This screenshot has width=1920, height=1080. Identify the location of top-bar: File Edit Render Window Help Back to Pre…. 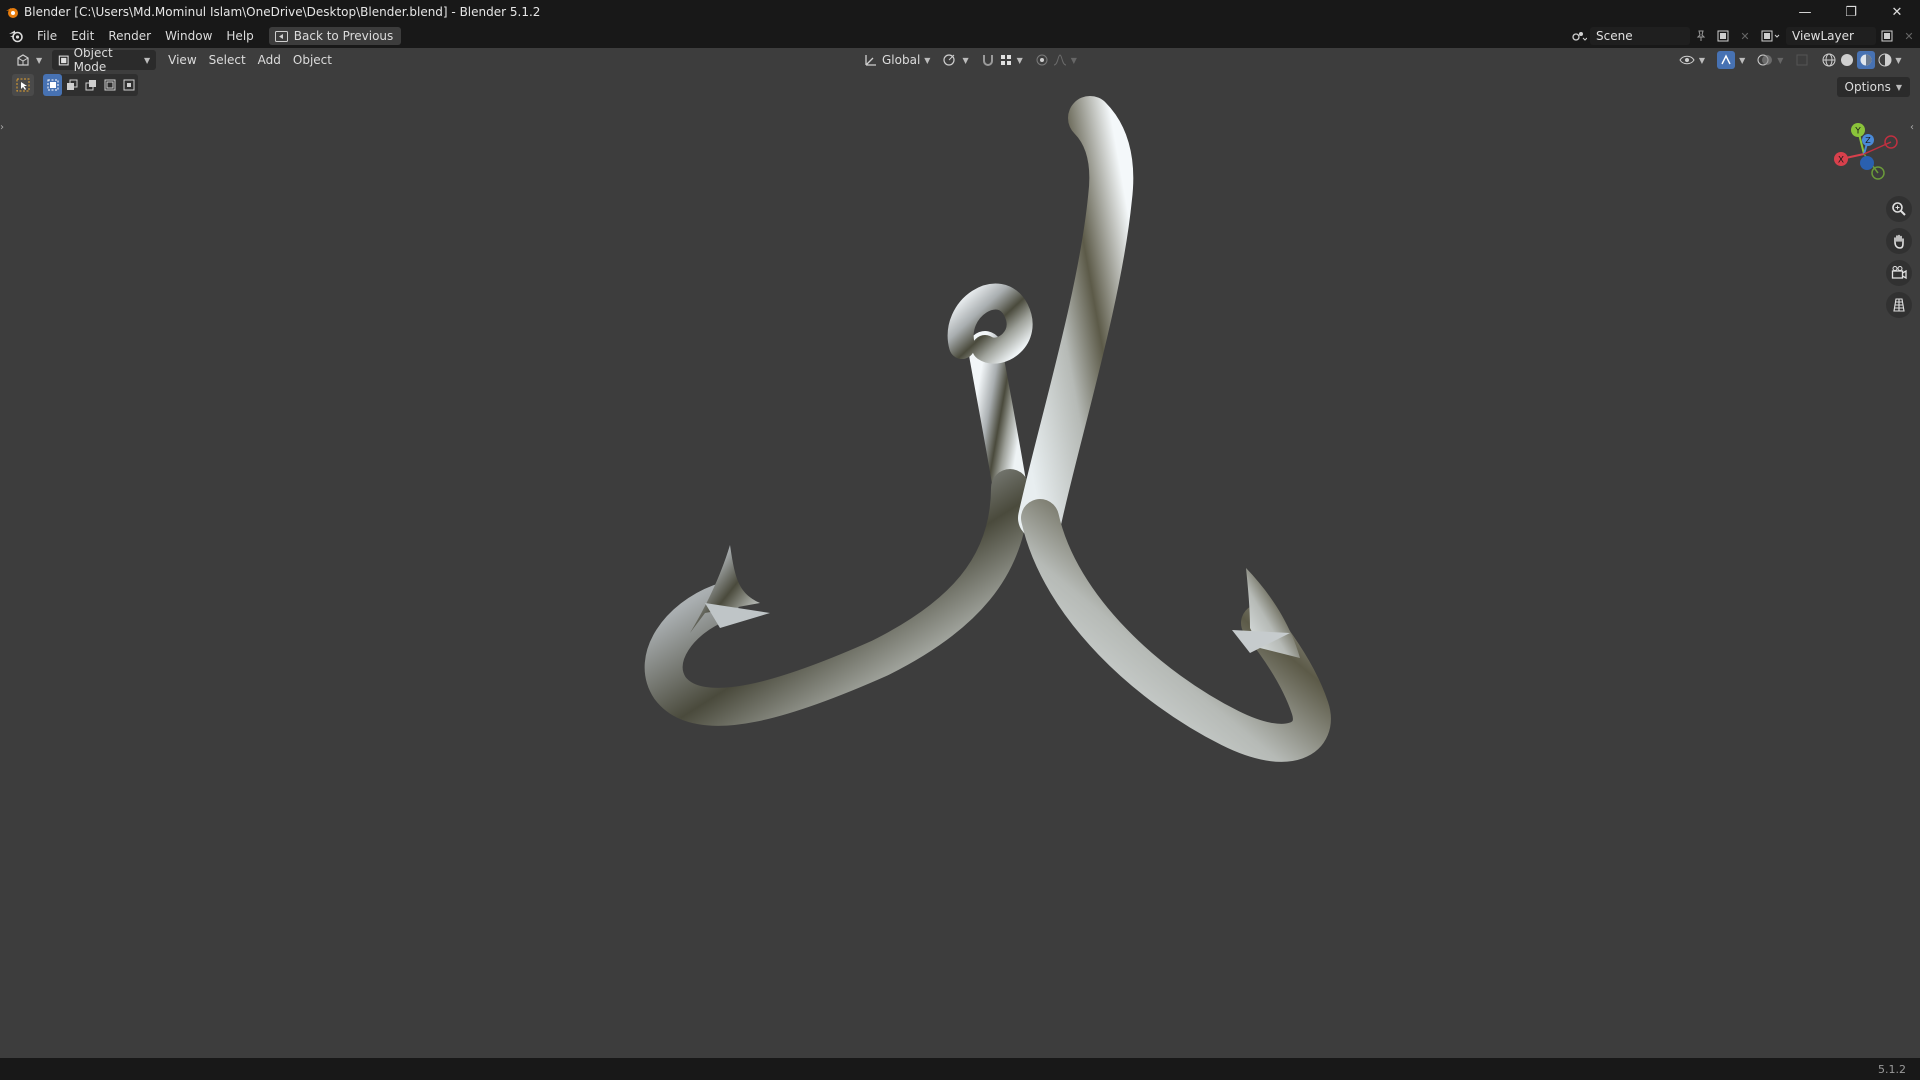
(960, 36).